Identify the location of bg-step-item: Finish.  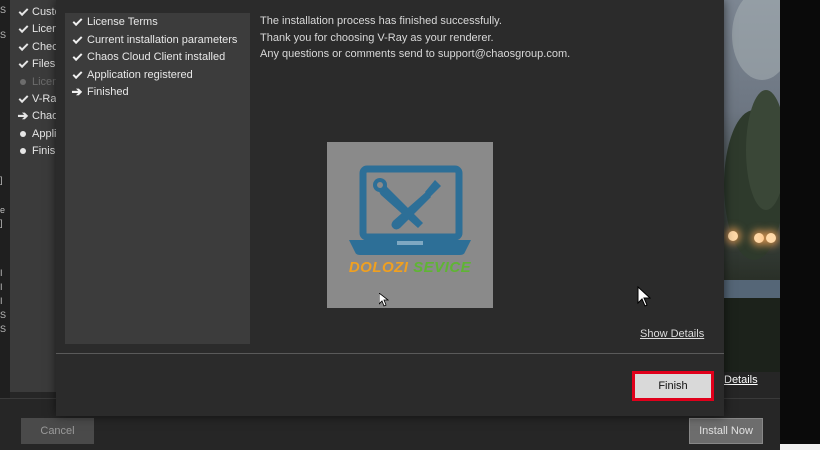
(37, 151).